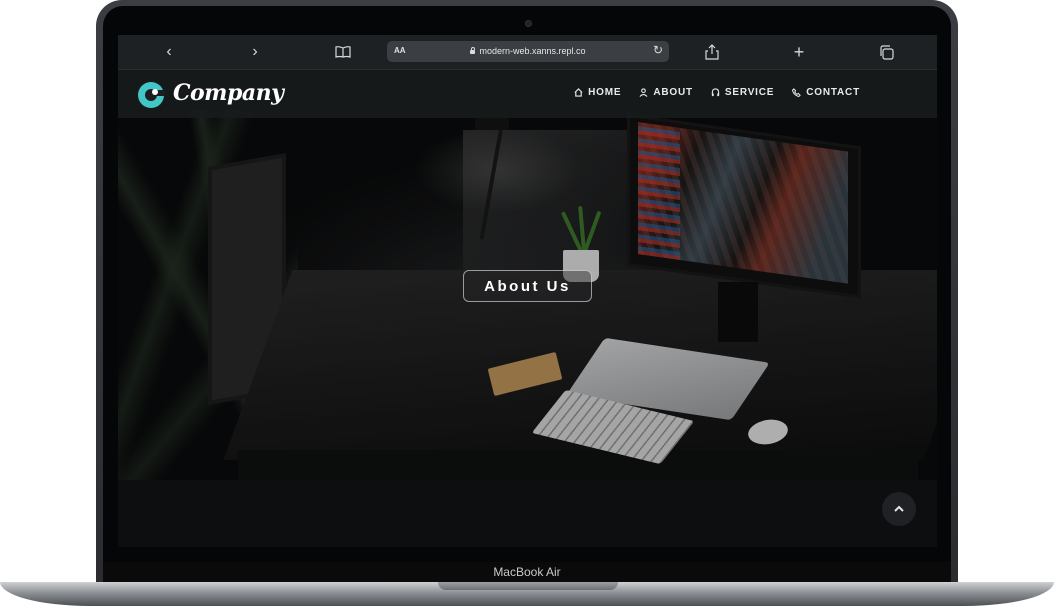 The height and width of the screenshot is (606, 1054). What do you see at coordinates (578, 92) in the screenshot?
I see `home-icon` at bounding box center [578, 92].